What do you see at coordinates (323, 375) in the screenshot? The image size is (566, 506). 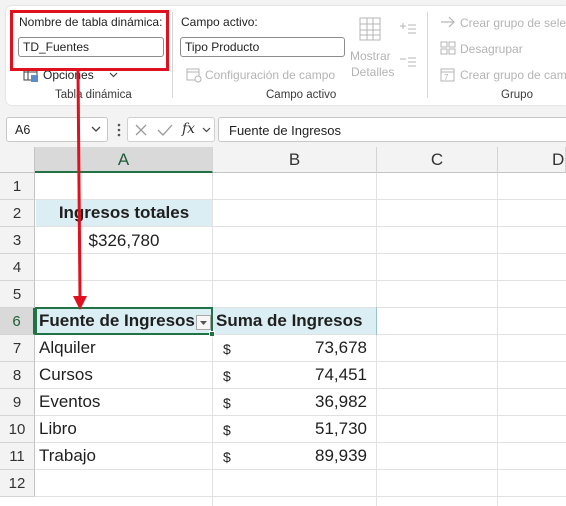 I see `pivot-row-value: 74,451` at bounding box center [323, 375].